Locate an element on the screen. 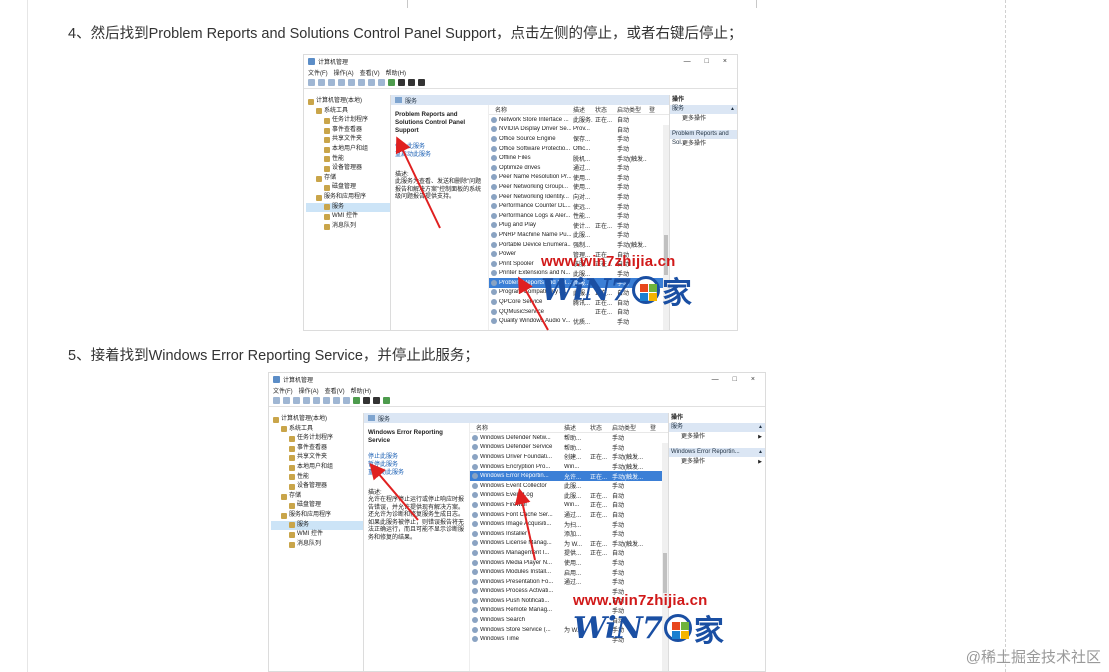 This screenshot has height=672, width=1109. refresh-icon is located at coordinates (351, 82).